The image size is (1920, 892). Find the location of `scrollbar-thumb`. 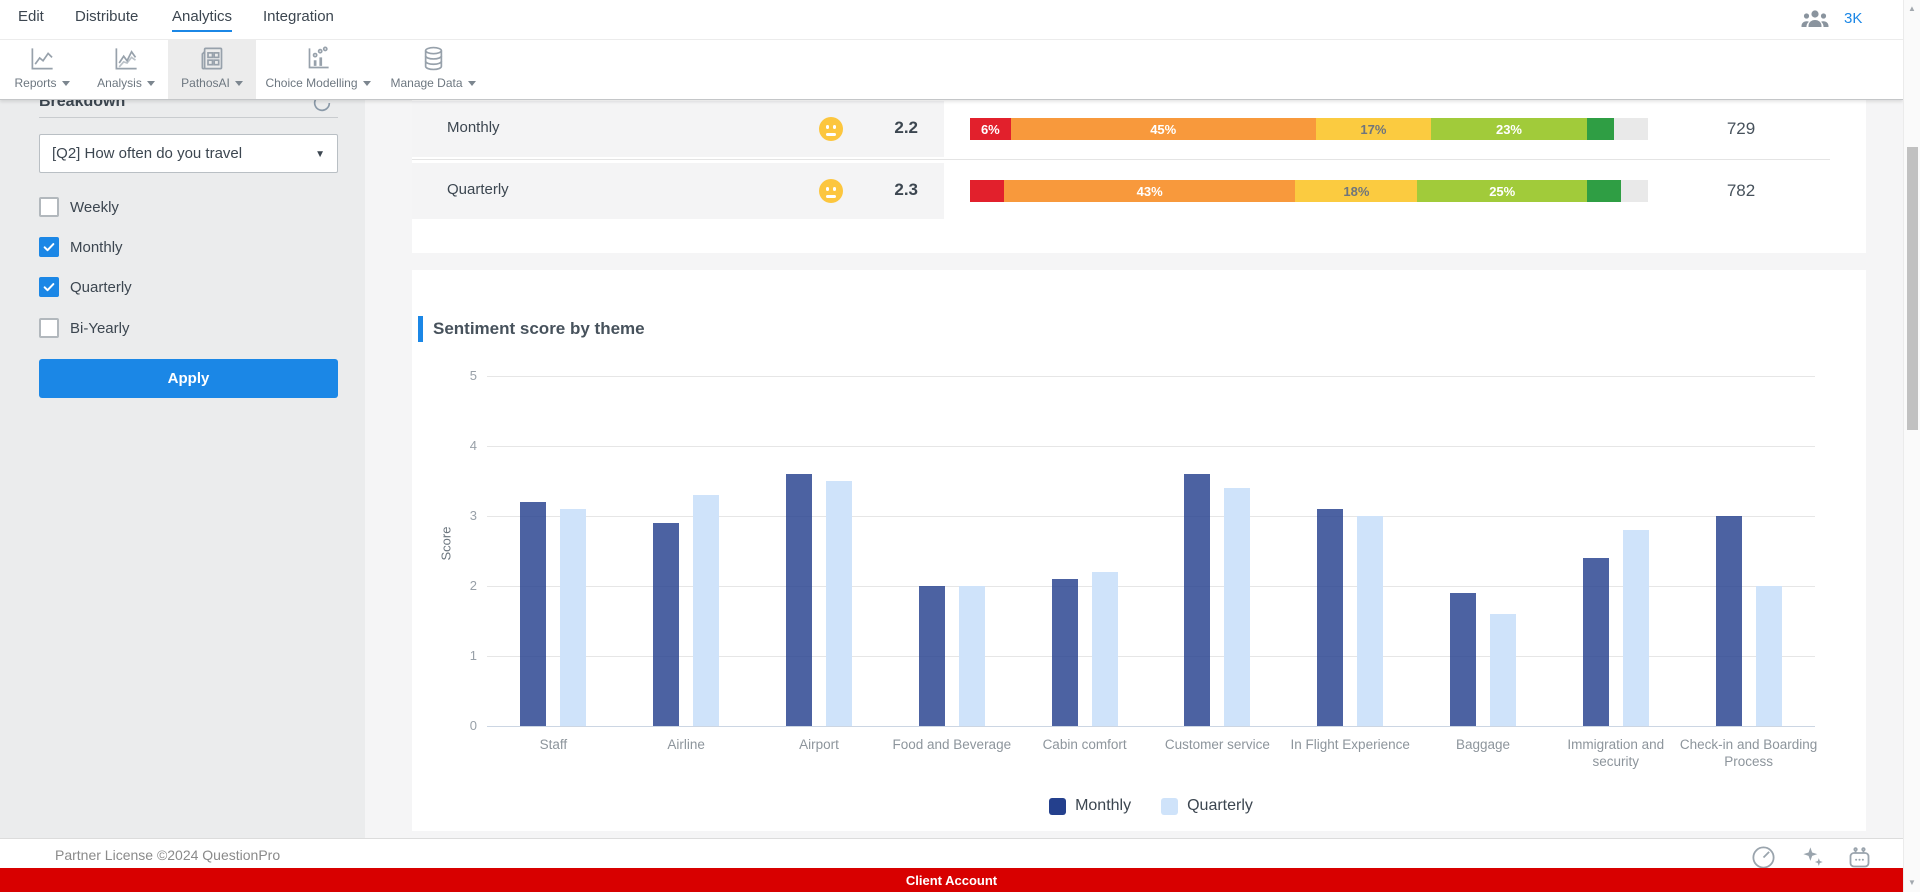

scrollbar-thumb is located at coordinates (1912, 288).